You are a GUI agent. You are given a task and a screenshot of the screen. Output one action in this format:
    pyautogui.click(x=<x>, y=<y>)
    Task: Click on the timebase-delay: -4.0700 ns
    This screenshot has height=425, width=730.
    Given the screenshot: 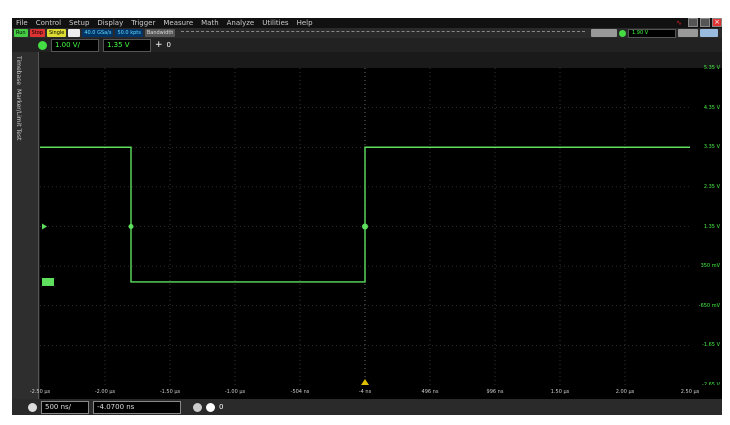 What is the action you would take?
    pyautogui.click(x=137, y=407)
    